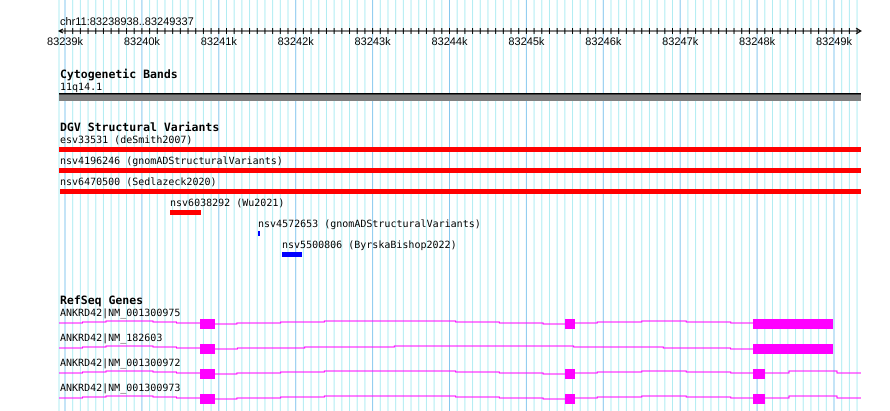 The height and width of the screenshot is (411, 890). Describe the element at coordinates (526, 42) in the screenshot. I see `tick-label: 83245k` at that location.